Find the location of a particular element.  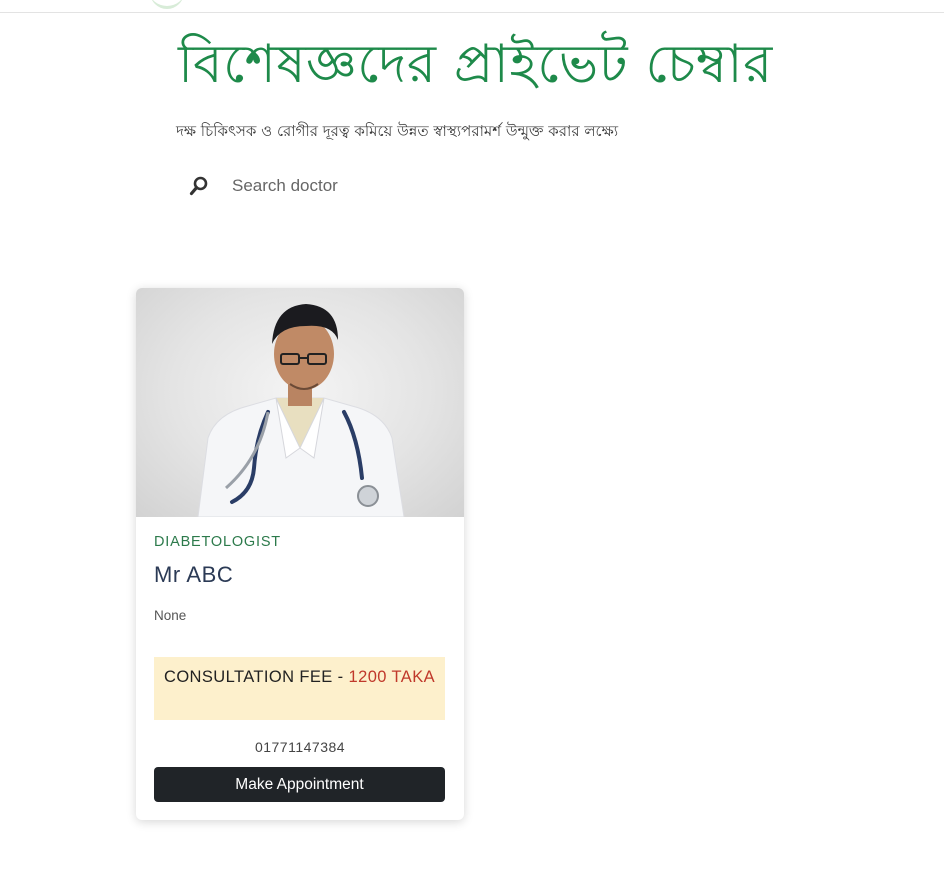

page-title: বিশেষজ্ঞদের প্রাইভেট চেম্বার is located at coordinates (475, 64).